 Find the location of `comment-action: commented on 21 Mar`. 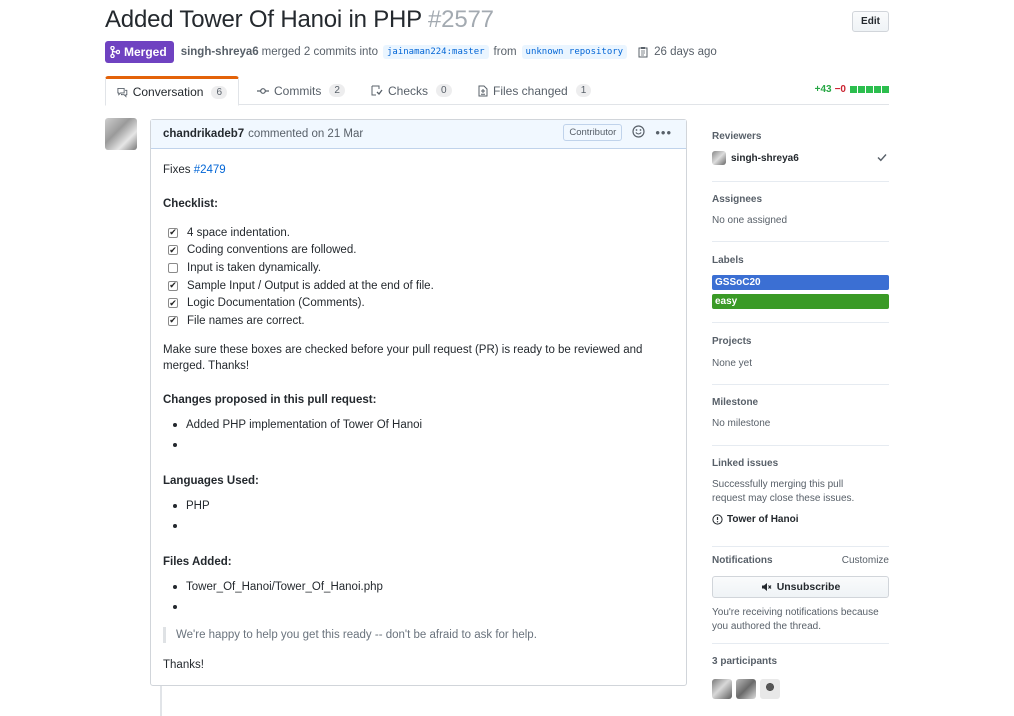

comment-action: commented on 21 Mar is located at coordinates (305, 134).